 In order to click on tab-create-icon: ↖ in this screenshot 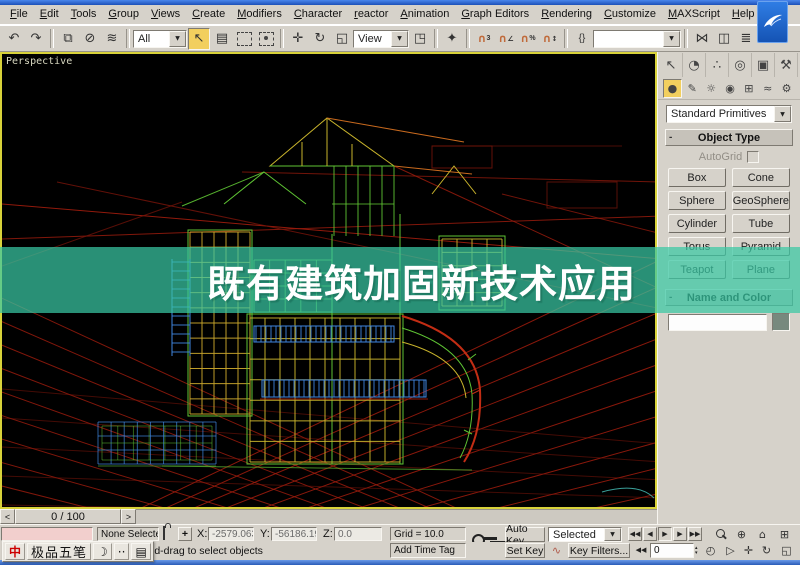, I will do `click(671, 65)`.